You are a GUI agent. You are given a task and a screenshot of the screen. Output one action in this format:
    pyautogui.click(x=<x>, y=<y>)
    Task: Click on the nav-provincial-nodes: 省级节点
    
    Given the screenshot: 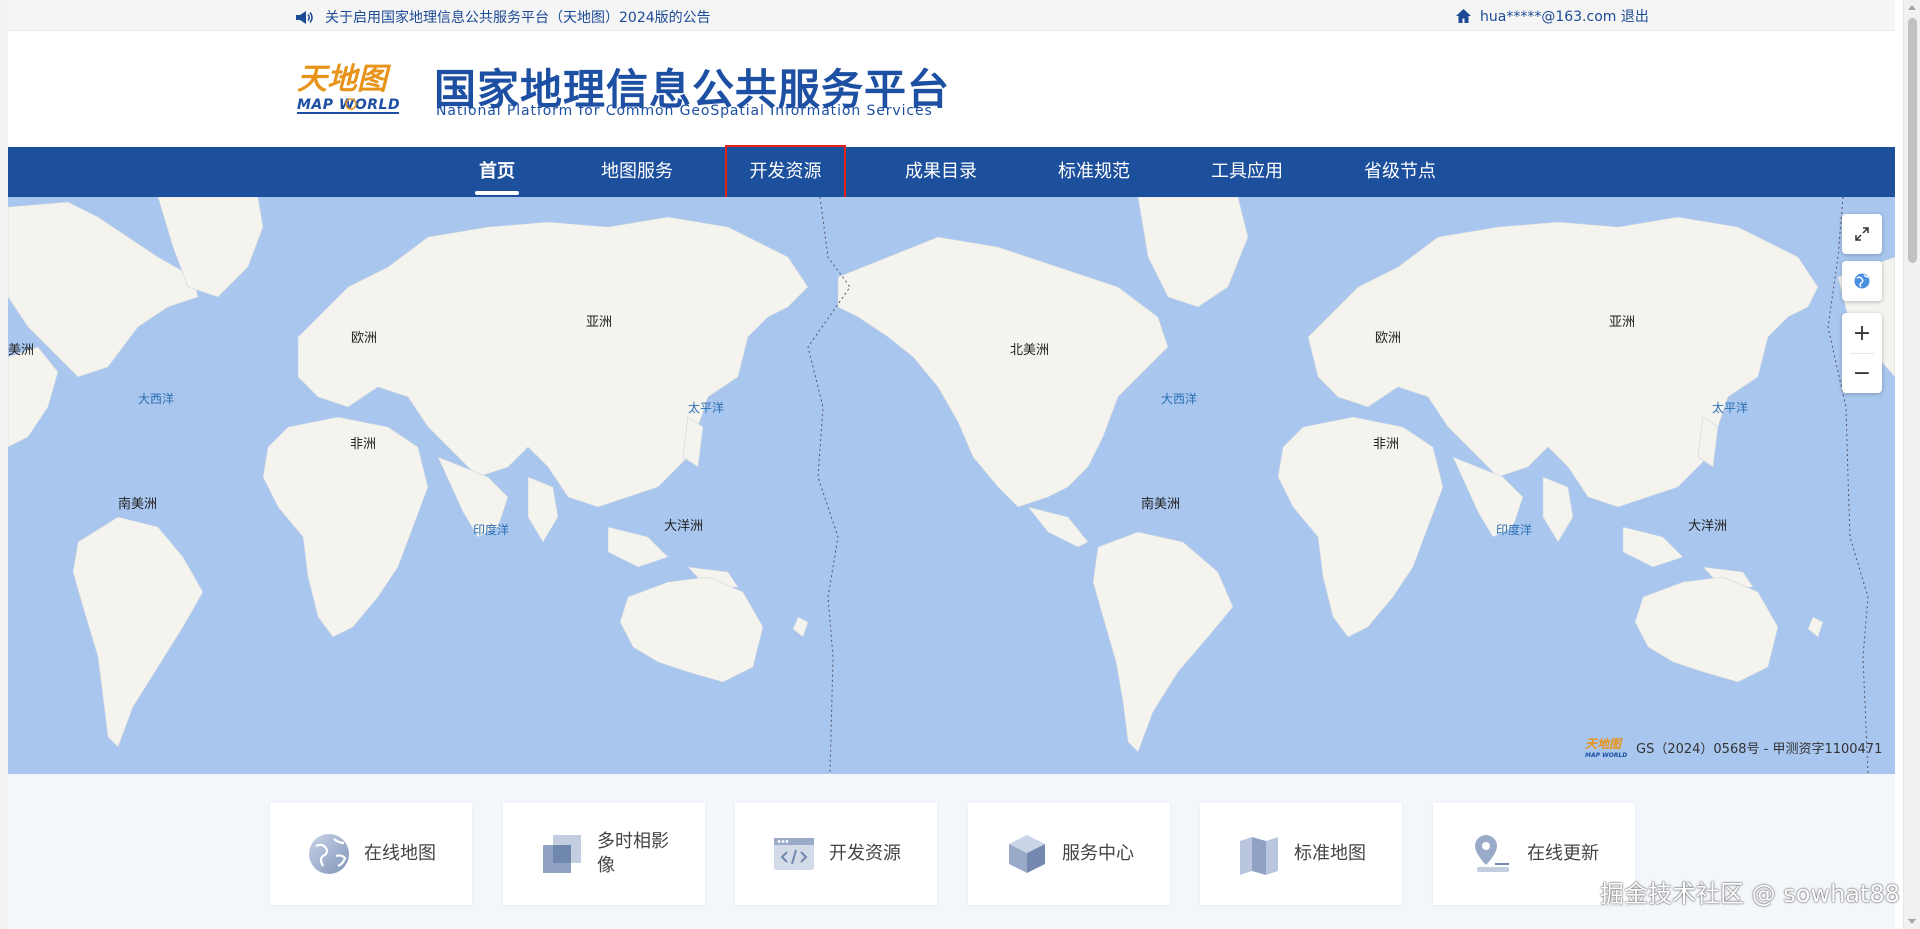 What is the action you would take?
    pyautogui.click(x=1400, y=172)
    